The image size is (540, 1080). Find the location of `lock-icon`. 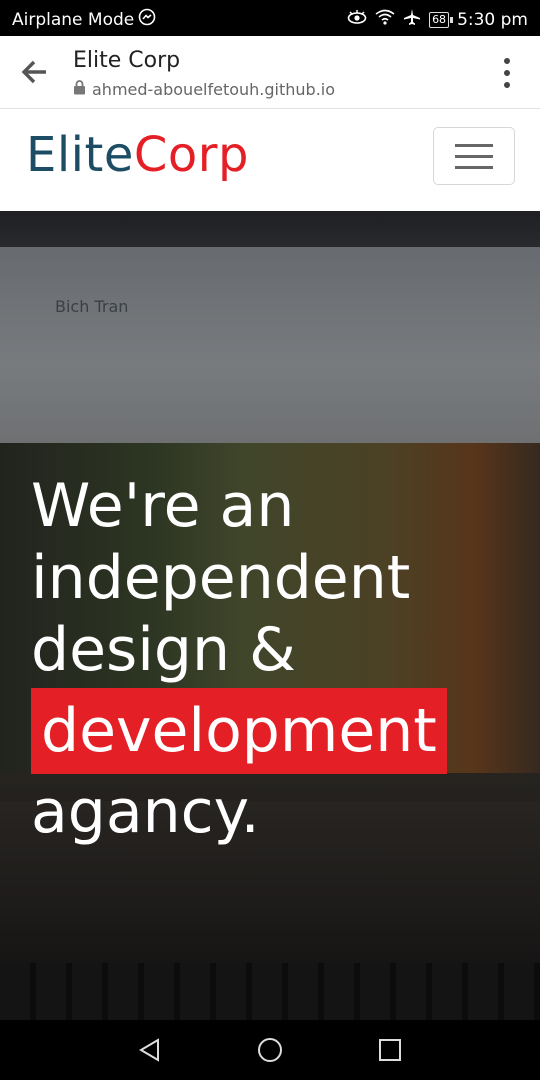

lock-icon is located at coordinates (79, 89).